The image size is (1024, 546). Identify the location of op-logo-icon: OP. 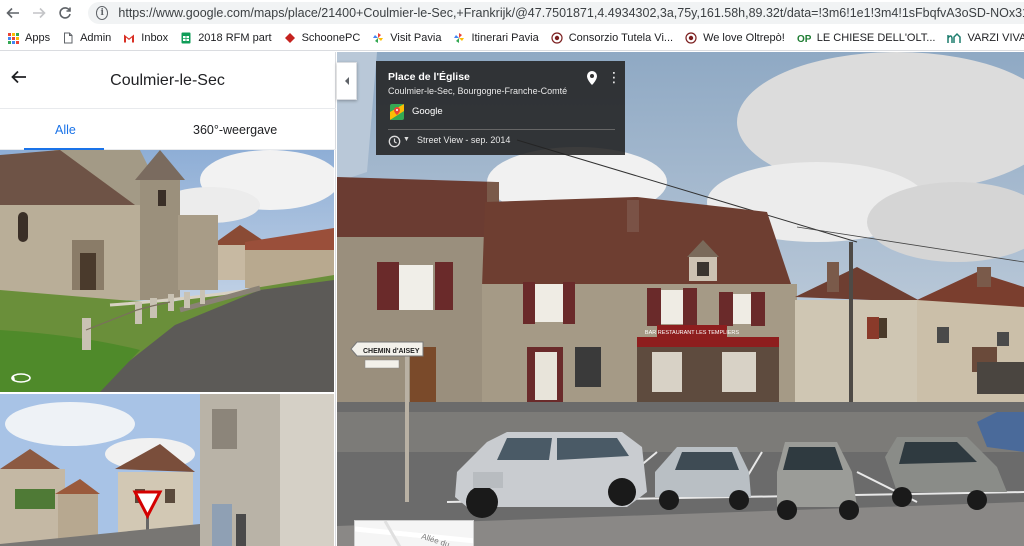
(804, 39).